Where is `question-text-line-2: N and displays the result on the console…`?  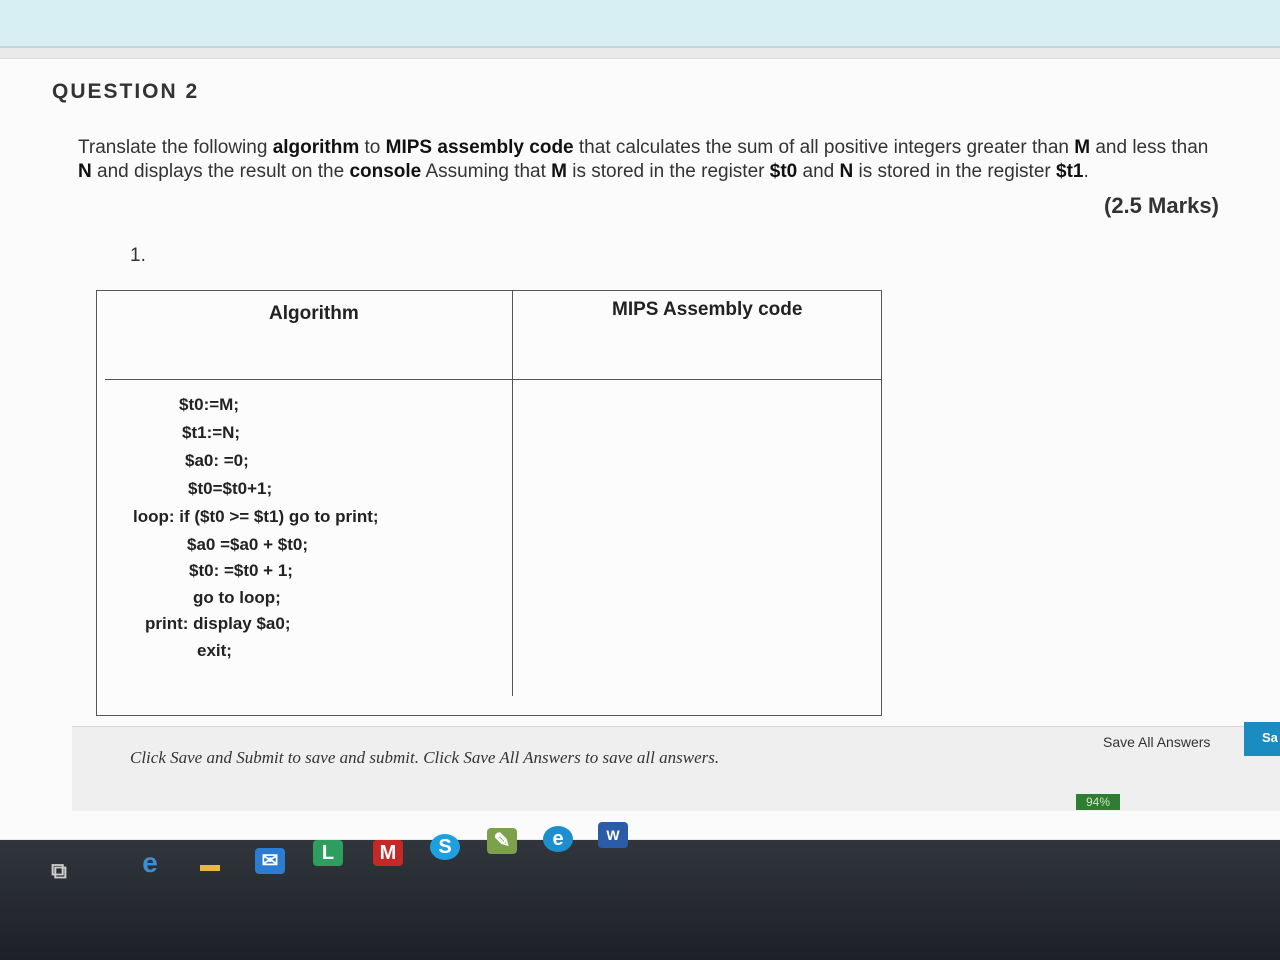
question-text-line-2: N and displays the result on the console… is located at coordinates (653, 172).